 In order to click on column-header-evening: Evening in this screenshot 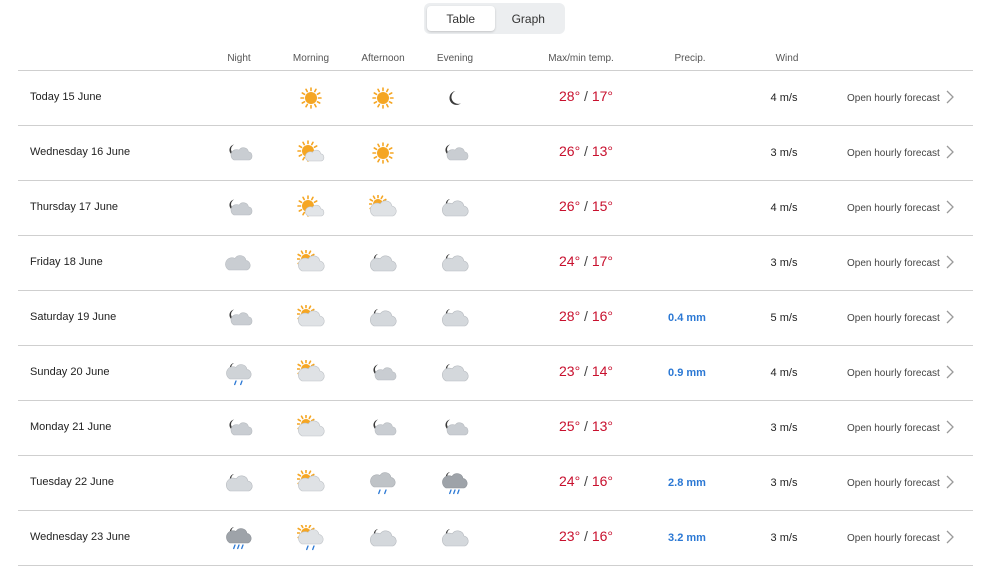, I will do `click(455, 58)`.